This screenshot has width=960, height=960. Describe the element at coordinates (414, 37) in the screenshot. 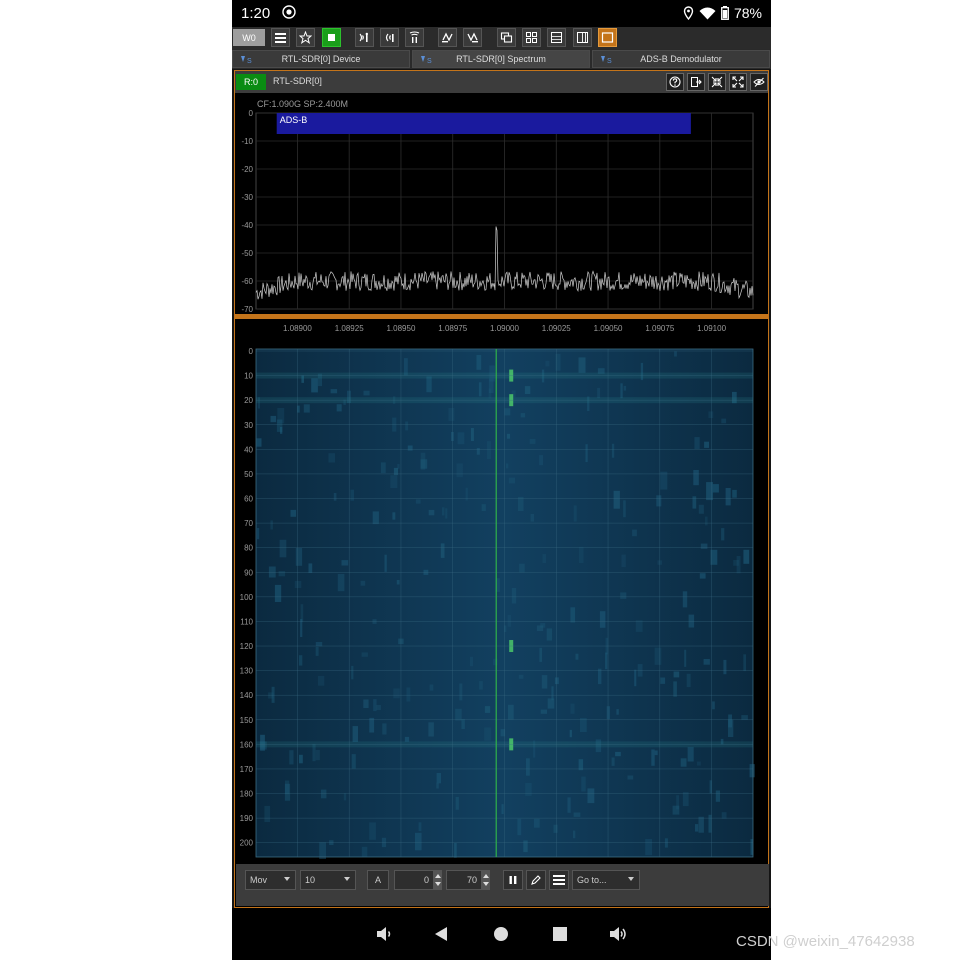

I see `add-mimo-device-button` at that location.